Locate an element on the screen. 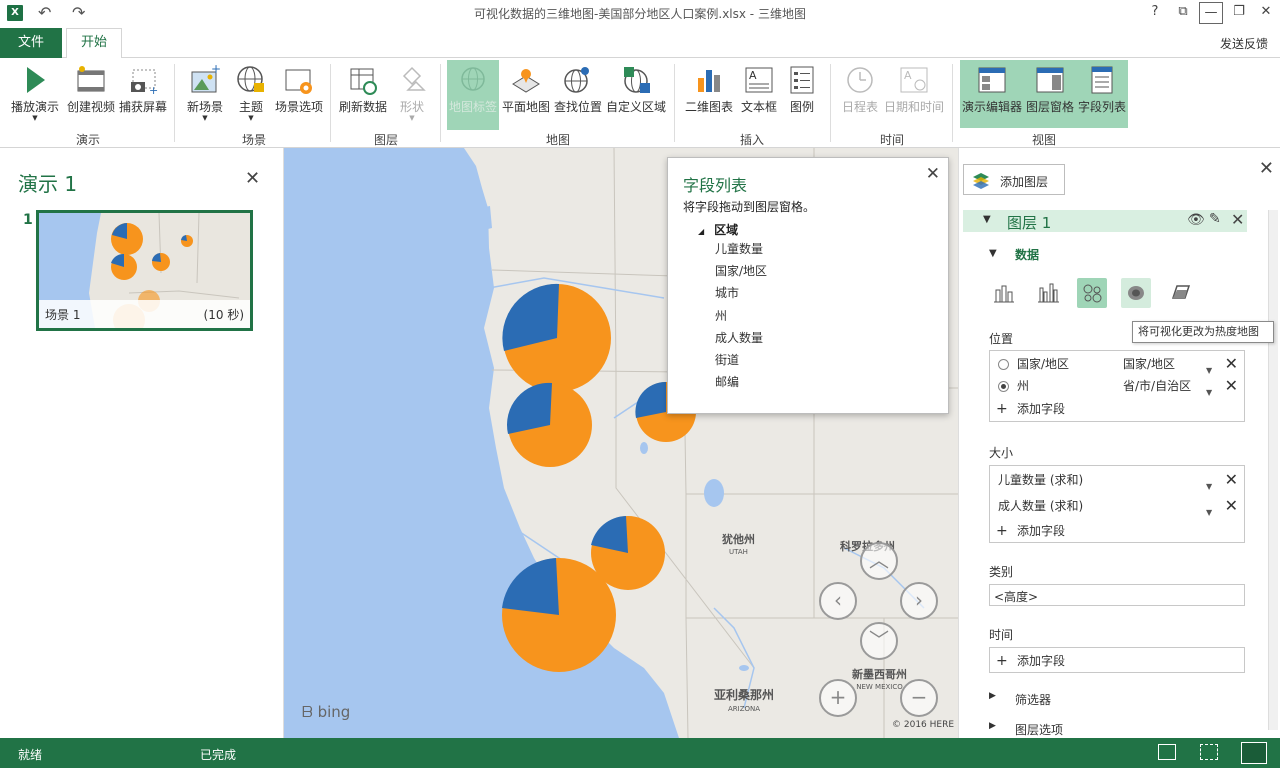 This screenshot has height=768, width=1280. create-video-button: 创建视频 is located at coordinates (91, 95).